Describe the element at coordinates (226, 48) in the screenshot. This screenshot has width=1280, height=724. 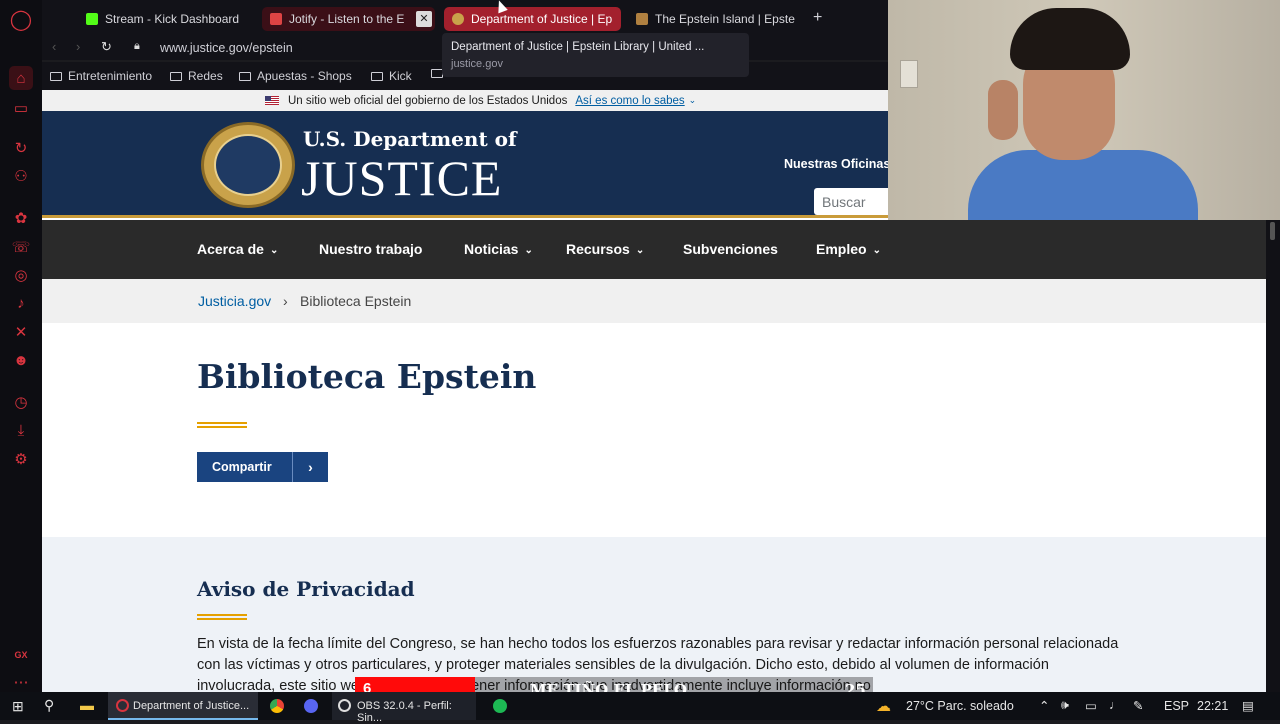
I see `url-field: www.justice.gov/epstein` at that location.